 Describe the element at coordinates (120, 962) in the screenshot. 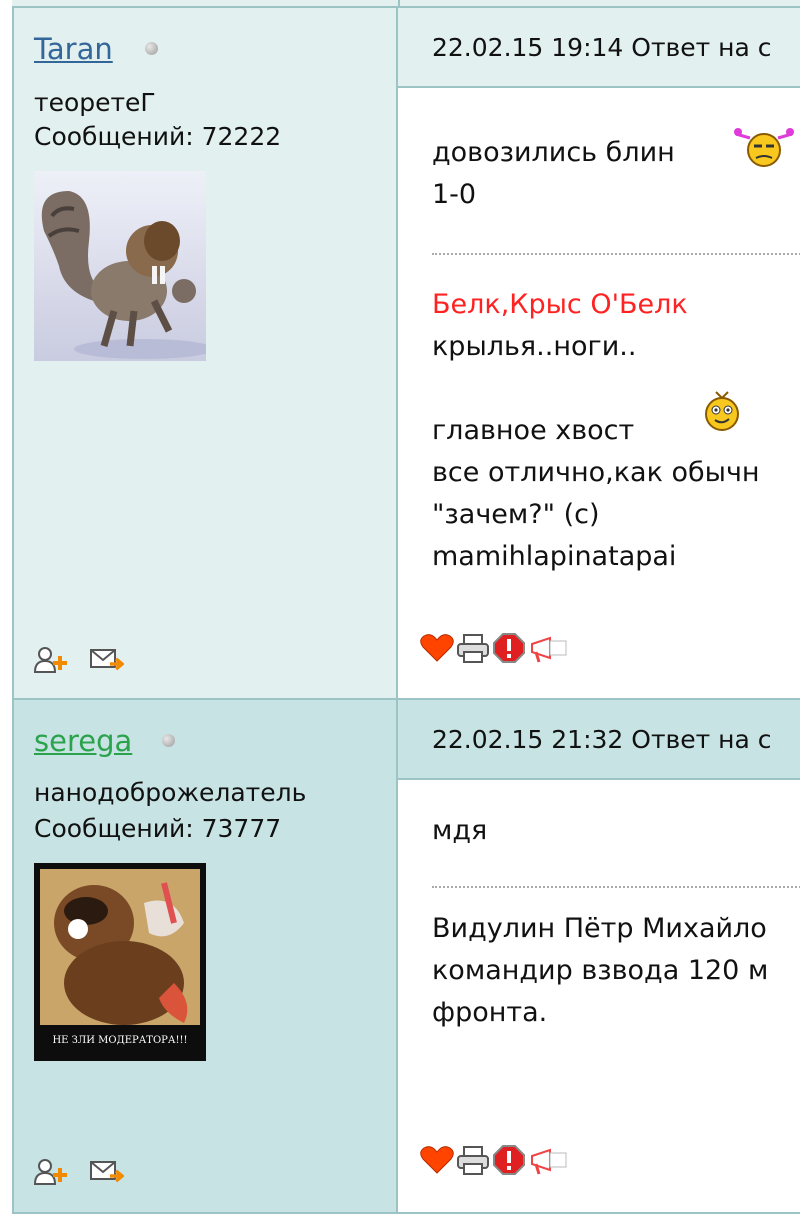

I see `avatar: НЕ ЗЛИ МОДЕРАТОРА!!!` at that location.